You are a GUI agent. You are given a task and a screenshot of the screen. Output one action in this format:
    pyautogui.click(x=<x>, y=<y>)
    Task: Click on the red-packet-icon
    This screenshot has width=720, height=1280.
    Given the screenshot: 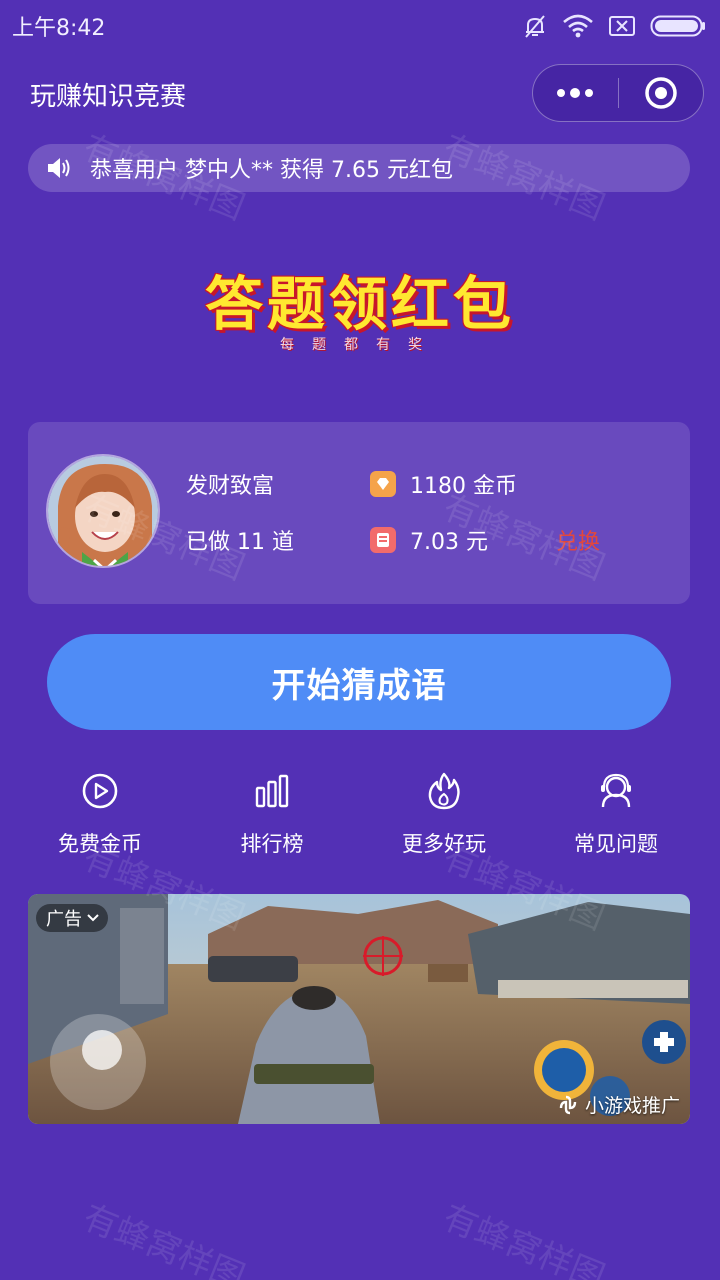 What is the action you would take?
    pyautogui.click(x=383, y=540)
    